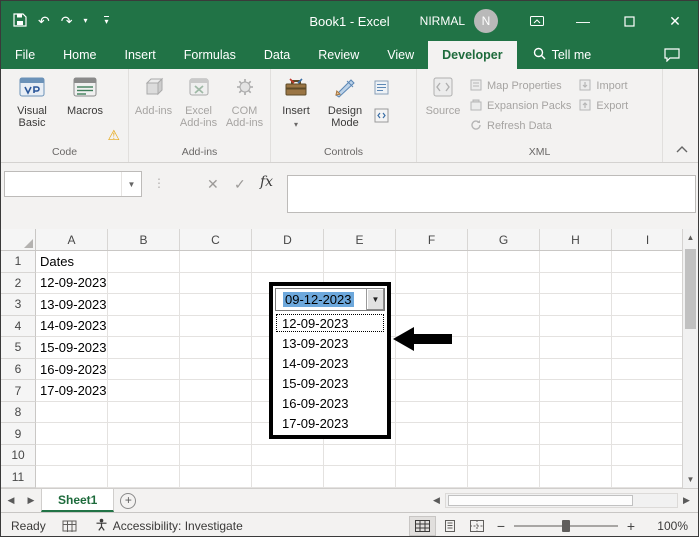 The height and width of the screenshot is (537, 699). I want to click on cell-col-a, so click(72, 412).